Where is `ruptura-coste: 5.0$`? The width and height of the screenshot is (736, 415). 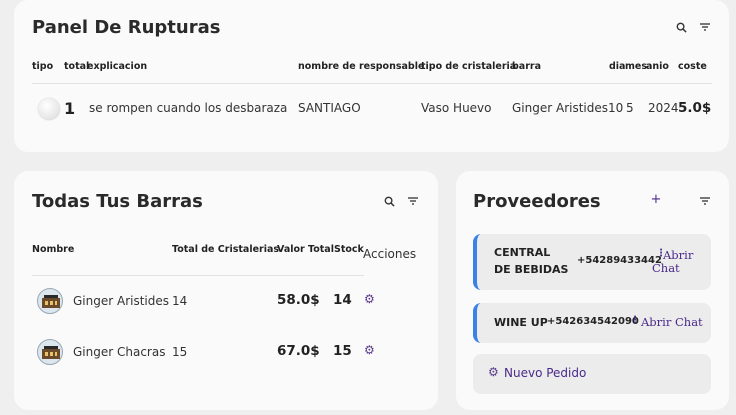 ruptura-coste: 5.0$ is located at coordinates (695, 108).